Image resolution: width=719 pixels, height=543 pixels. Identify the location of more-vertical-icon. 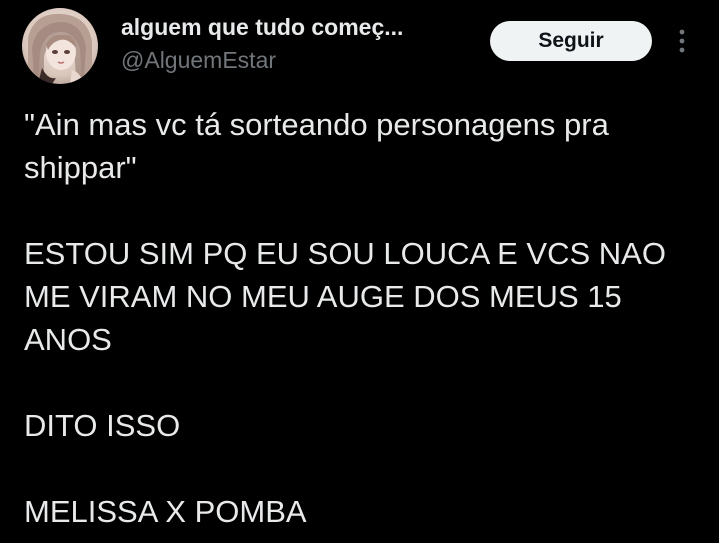
(682, 41).